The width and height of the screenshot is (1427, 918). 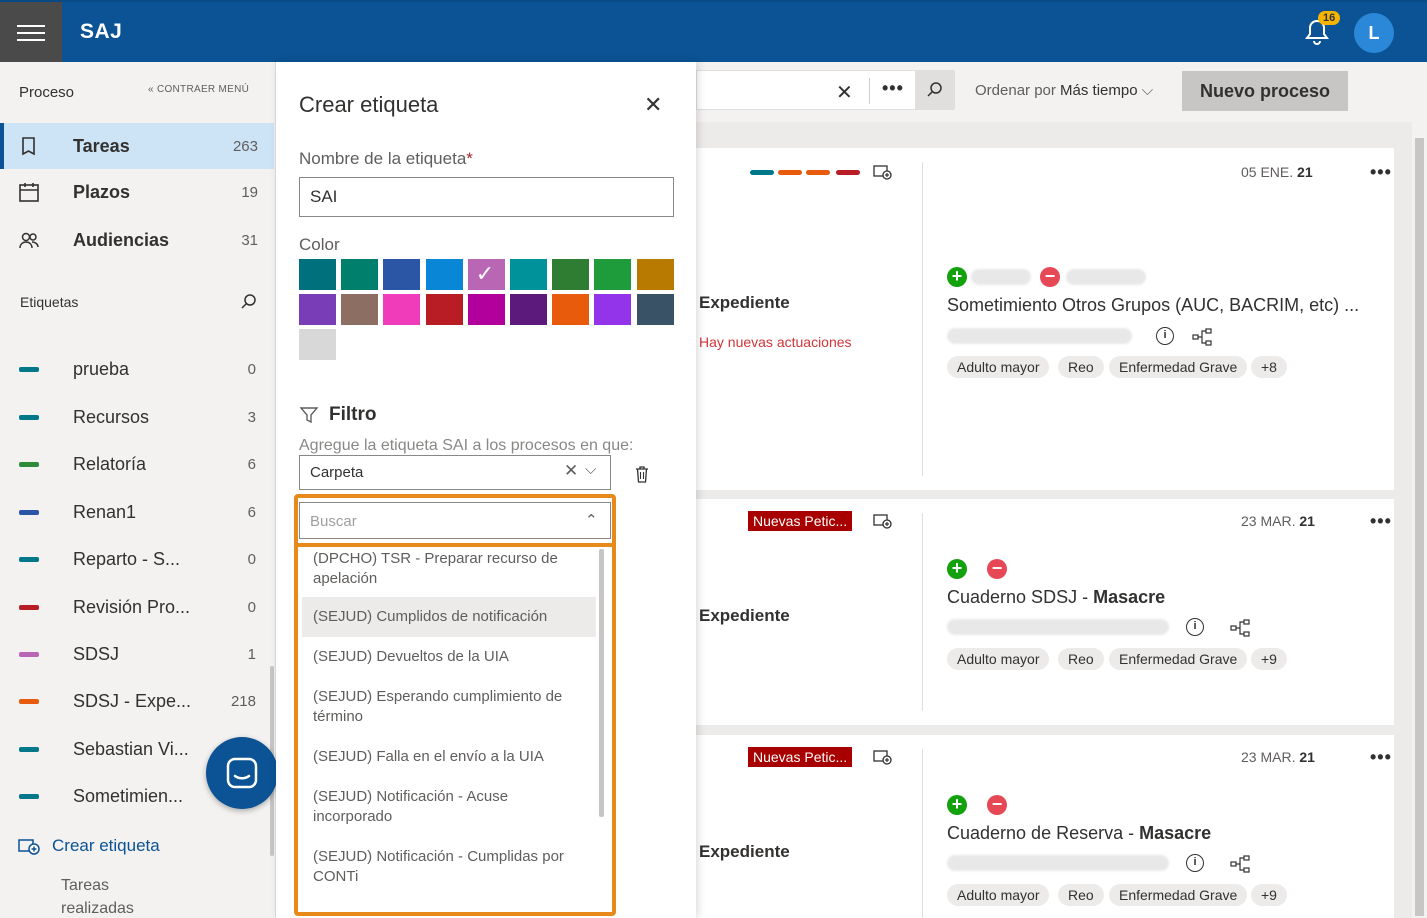 What do you see at coordinates (137, 370) in the screenshot?
I see `sidebar-tag-item: prueba 0` at bounding box center [137, 370].